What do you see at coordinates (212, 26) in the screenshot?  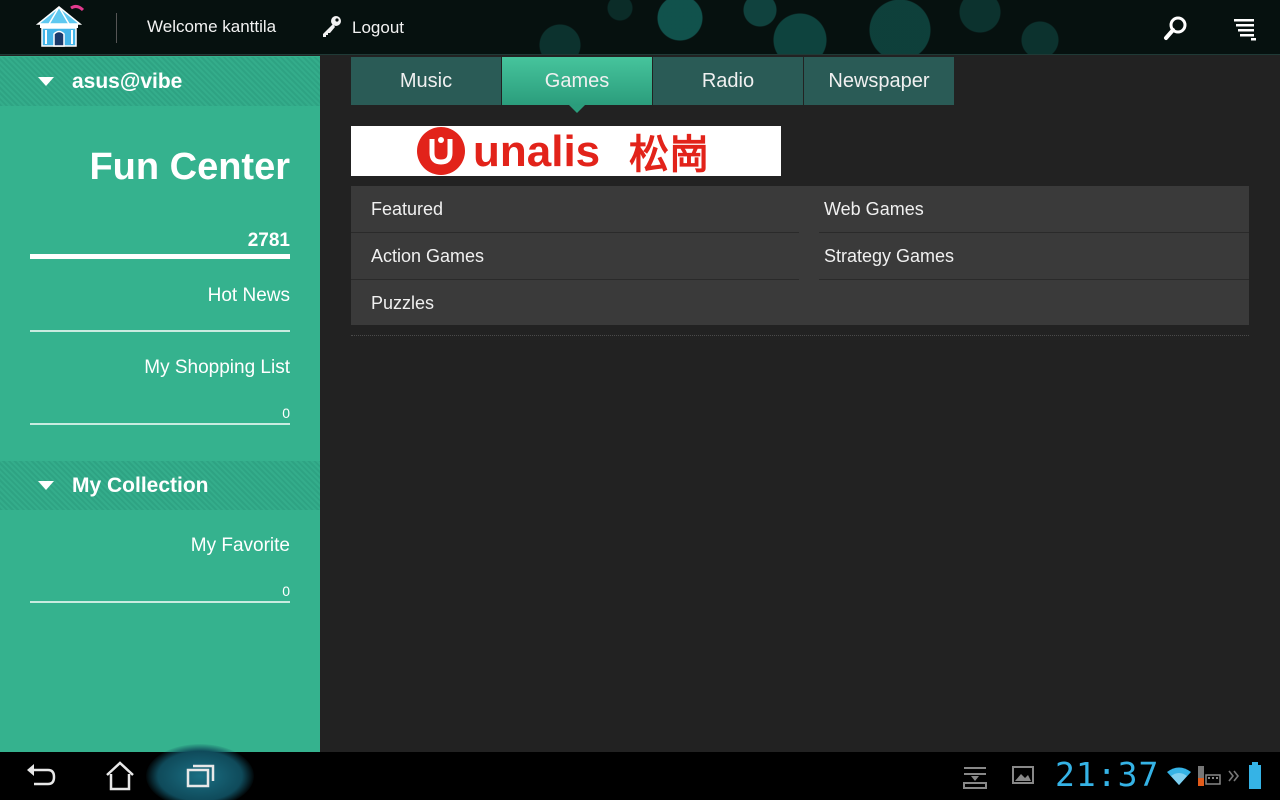 I see `welcome-text: Welcome kanttila` at bounding box center [212, 26].